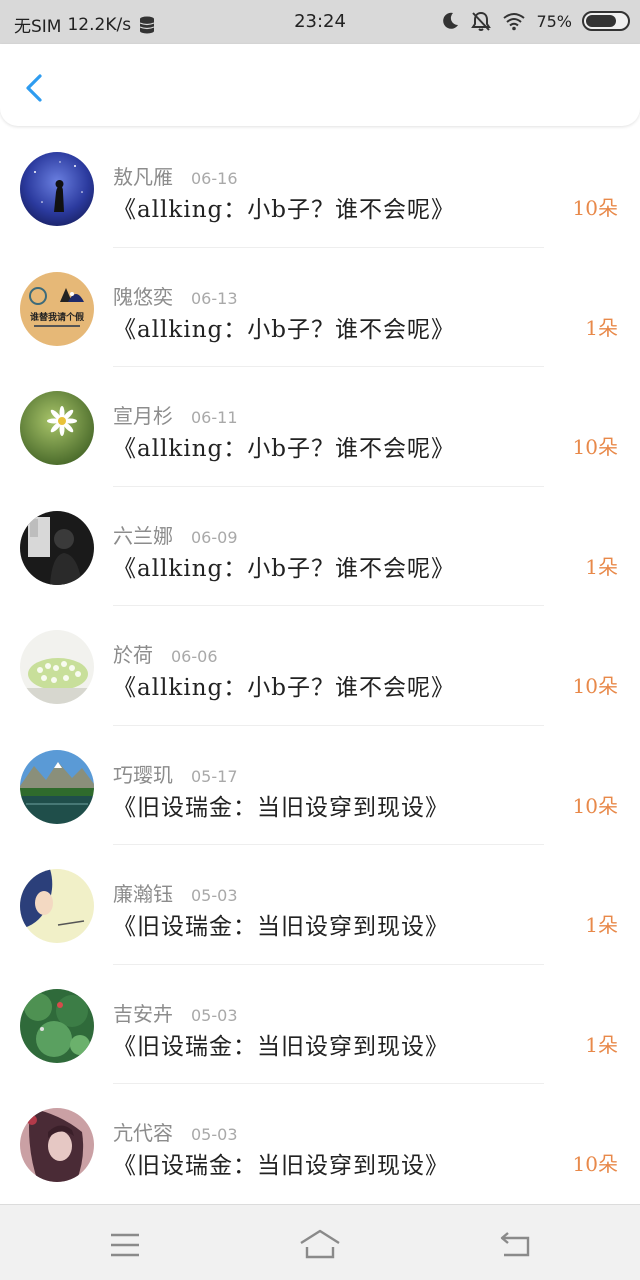 Image resolution: width=640 pixels, height=1280 pixels. I want to click on battery-level, so click(601, 21).